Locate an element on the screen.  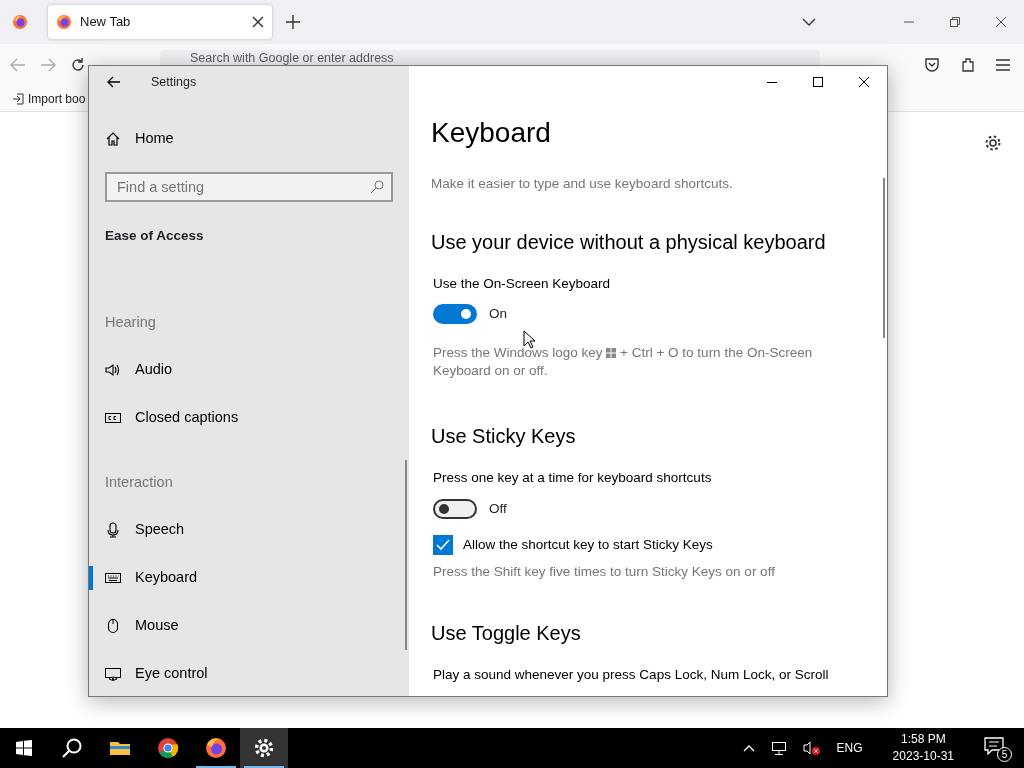
notification-count: 5 is located at coordinates (1004, 754).